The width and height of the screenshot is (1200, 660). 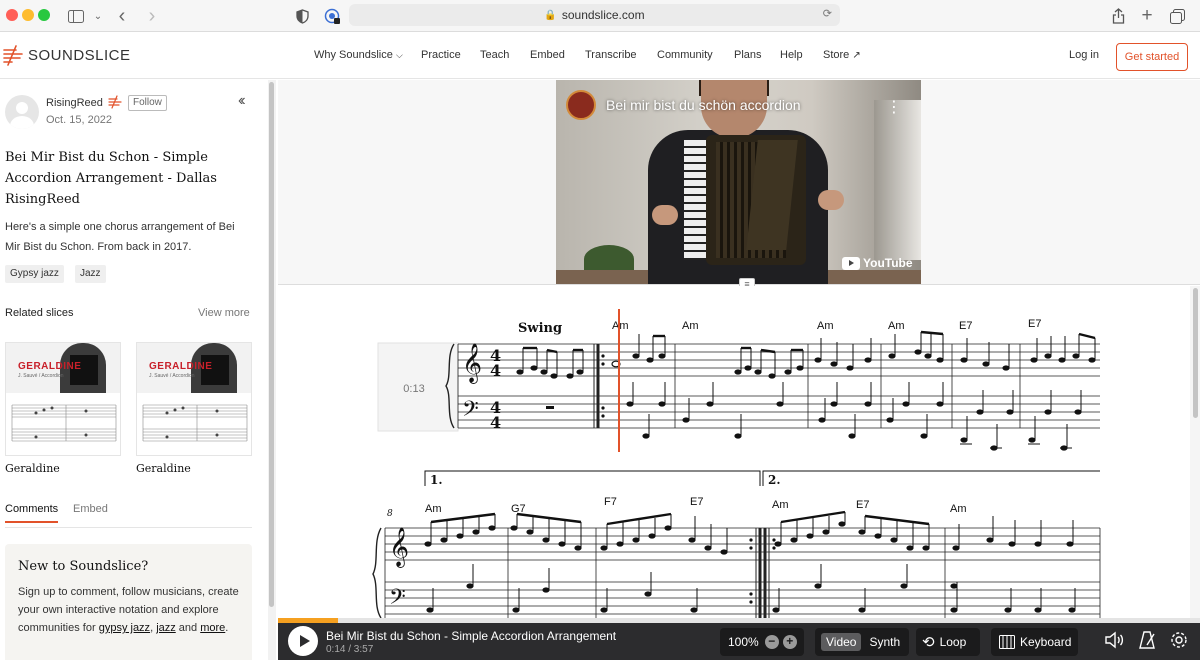 What do you see at coordinates (948, 642) in the screenshot?
I see `loop-button: ⟲ Loop` at bounding box center [948, 642].